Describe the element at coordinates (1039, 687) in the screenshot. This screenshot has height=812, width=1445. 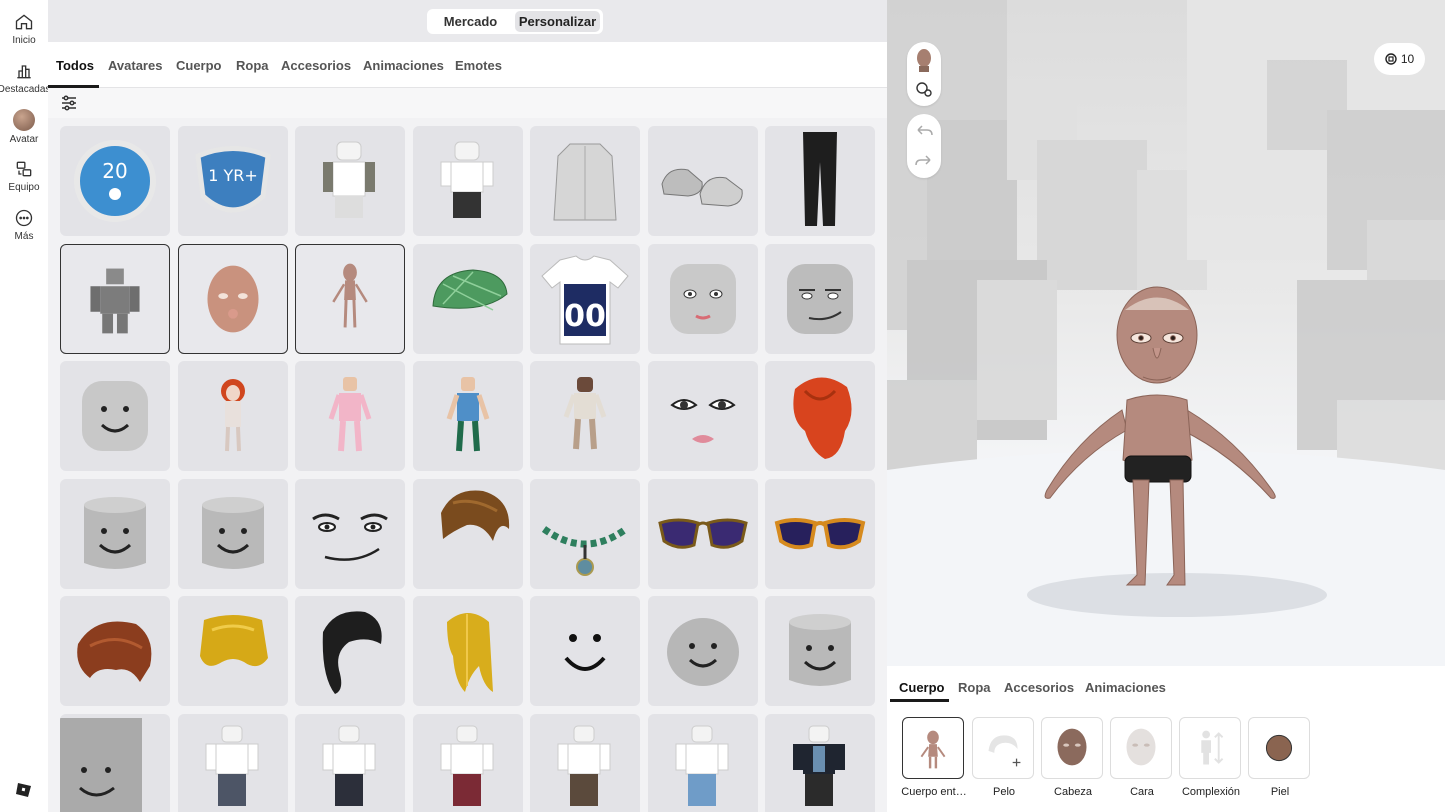
I see `bottom-tab-accesorios: Accesorios` at that location.